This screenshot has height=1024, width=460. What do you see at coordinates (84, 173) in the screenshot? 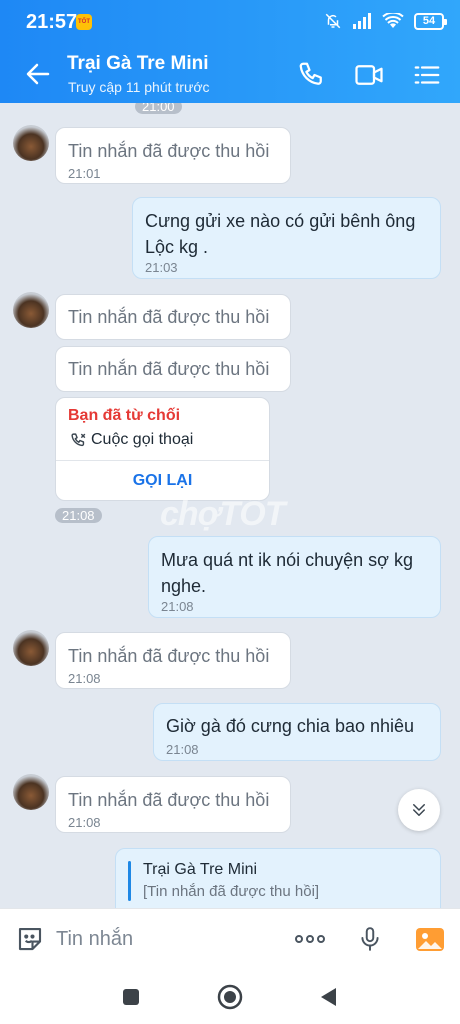
I see `message-time: 21:01` at bounding box center [84, 173].